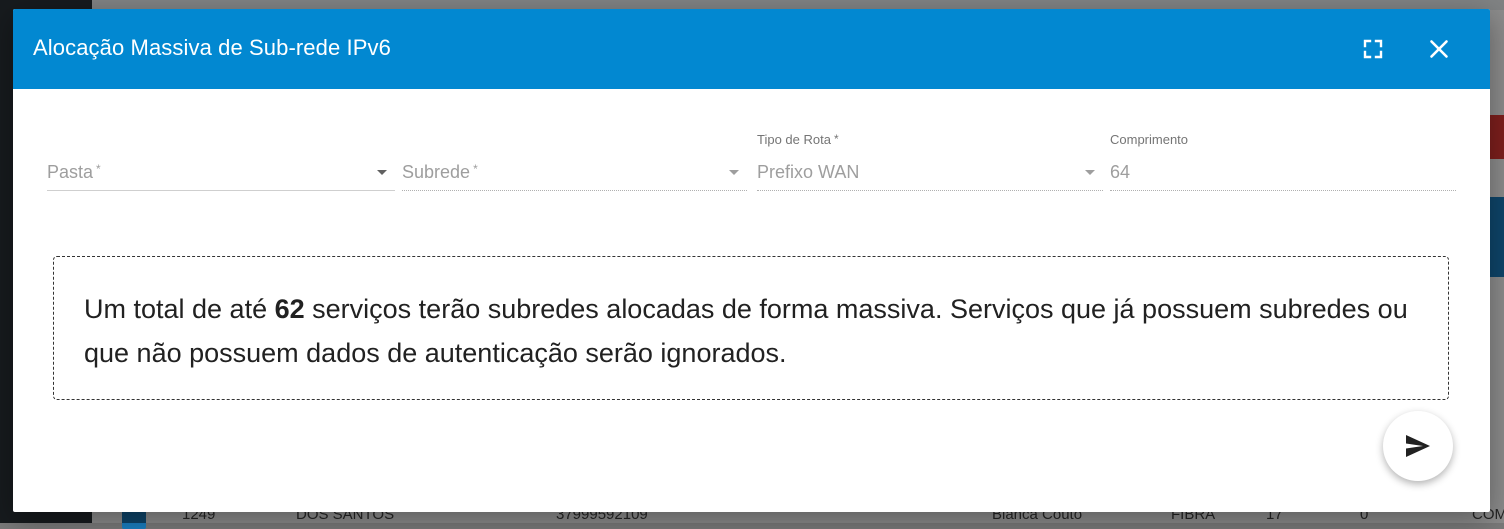 The width and height of the screenshot is (1504, 529). What do you see at coordinates (1283, 160) in the screenshot?
I see `comprimento-input: Comprimento 64` at bounding box center [1283, 160].